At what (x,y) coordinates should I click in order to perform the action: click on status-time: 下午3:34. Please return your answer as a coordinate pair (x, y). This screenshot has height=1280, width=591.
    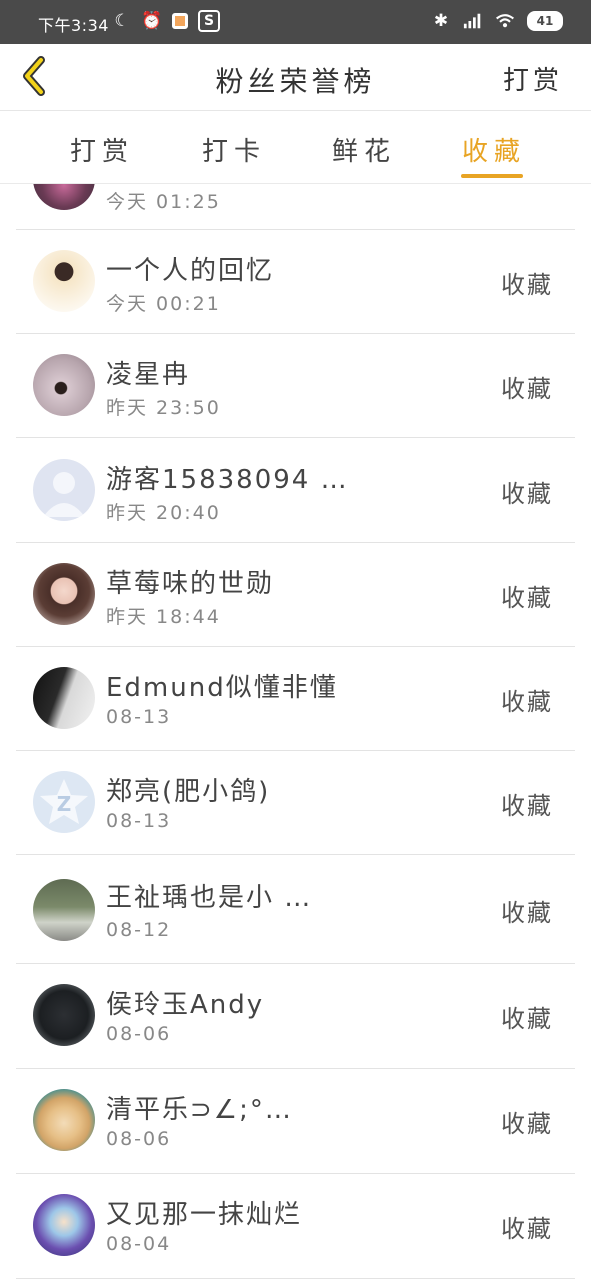
    Looking at the image, I should click on (73, 25).